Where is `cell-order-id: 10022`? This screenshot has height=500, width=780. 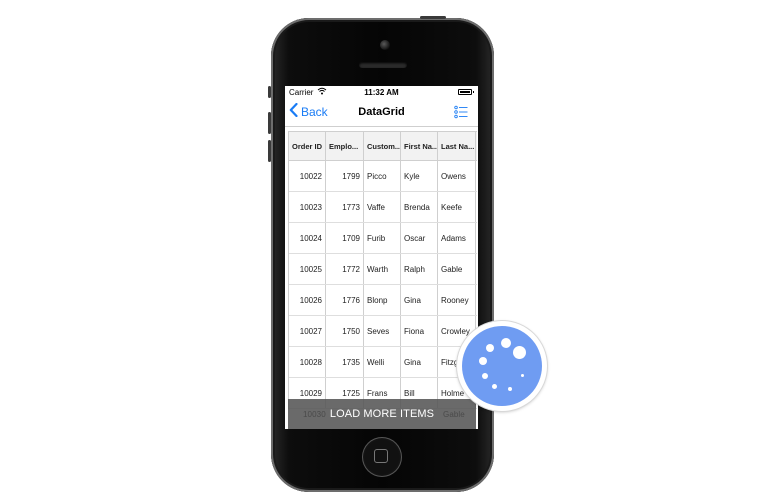
cell-order-id: 10022 is located at coordinates (307, 176).